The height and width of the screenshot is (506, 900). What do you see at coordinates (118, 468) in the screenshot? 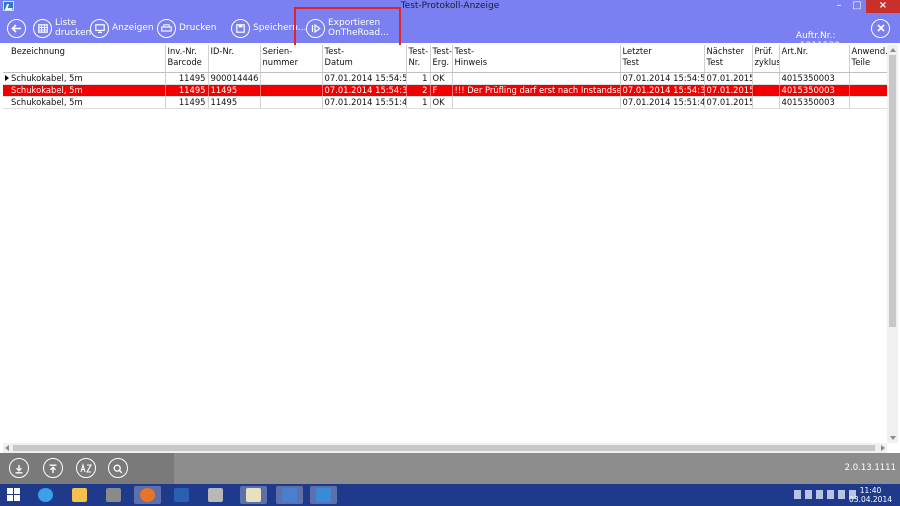
I see `search-button` at bounding box center [118, 468].